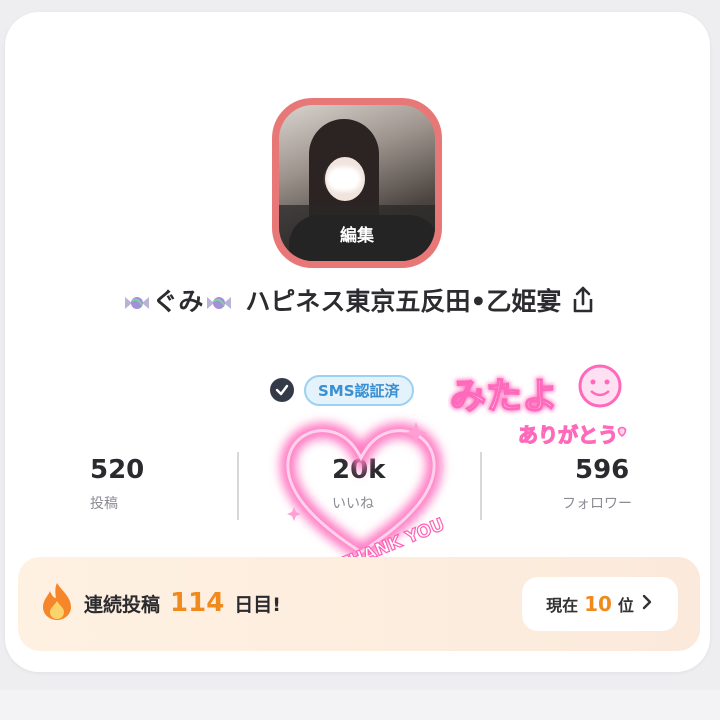 The width and height of the screenshot is (720, 720). I want to click on fire-icon, so click(57, 603).